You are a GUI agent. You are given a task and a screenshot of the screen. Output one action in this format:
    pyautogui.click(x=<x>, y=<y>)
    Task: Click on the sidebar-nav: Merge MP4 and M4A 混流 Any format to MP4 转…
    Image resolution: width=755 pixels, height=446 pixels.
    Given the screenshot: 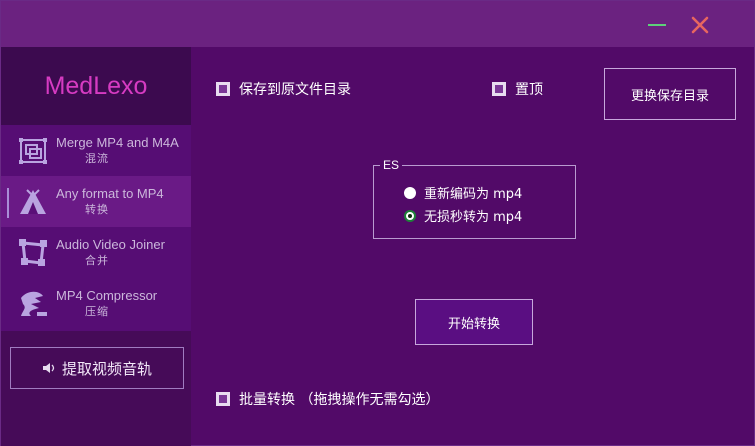 What is the action you would take?
    pyautogui.click(x=96, y=228)
    